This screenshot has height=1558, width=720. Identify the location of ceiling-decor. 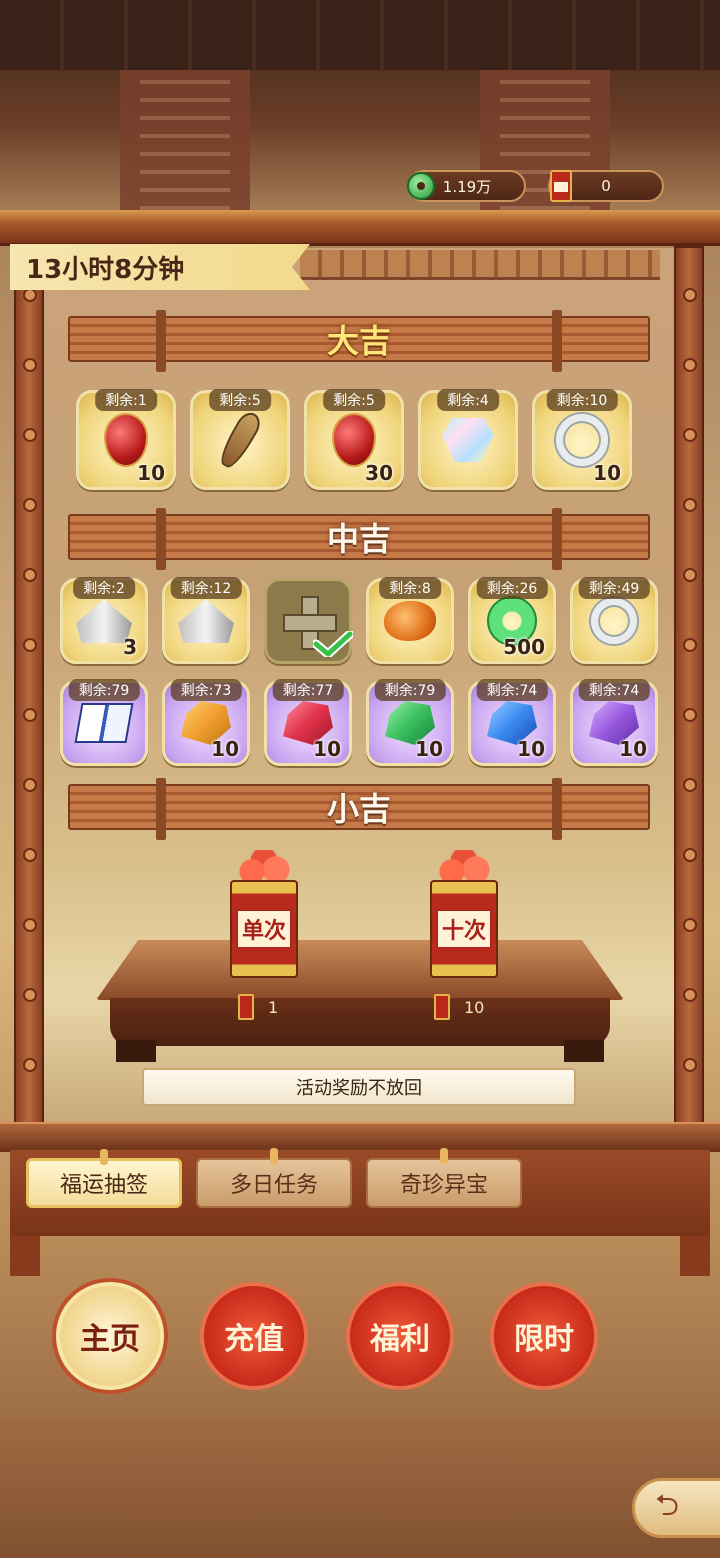
(360, 35).